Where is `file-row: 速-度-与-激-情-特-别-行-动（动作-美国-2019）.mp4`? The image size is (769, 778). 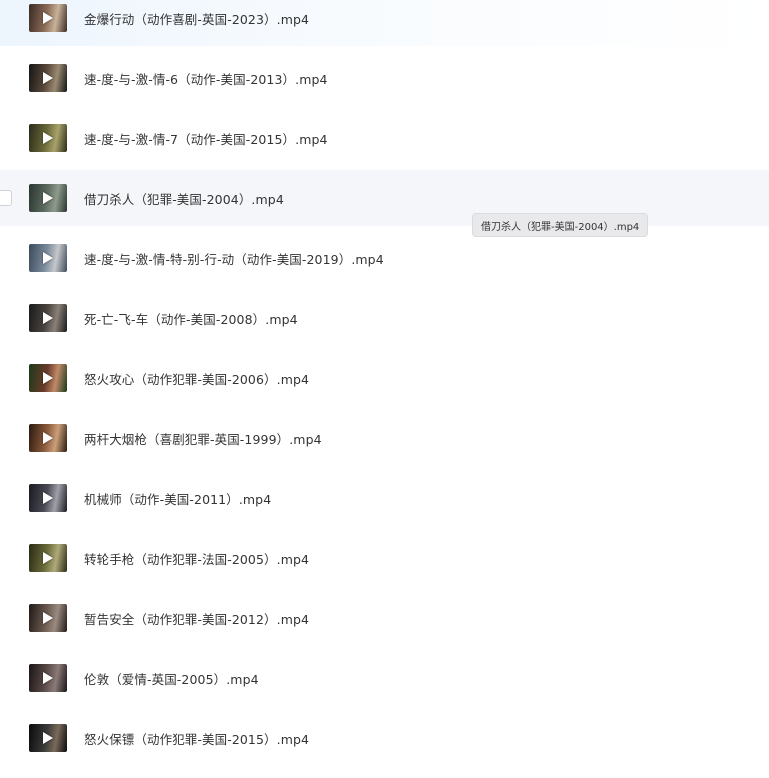 file-row: 速-度-与-激-情-特-别-行-动（动作-美国-2019）.mp4 is located at coordinates (384, 258).